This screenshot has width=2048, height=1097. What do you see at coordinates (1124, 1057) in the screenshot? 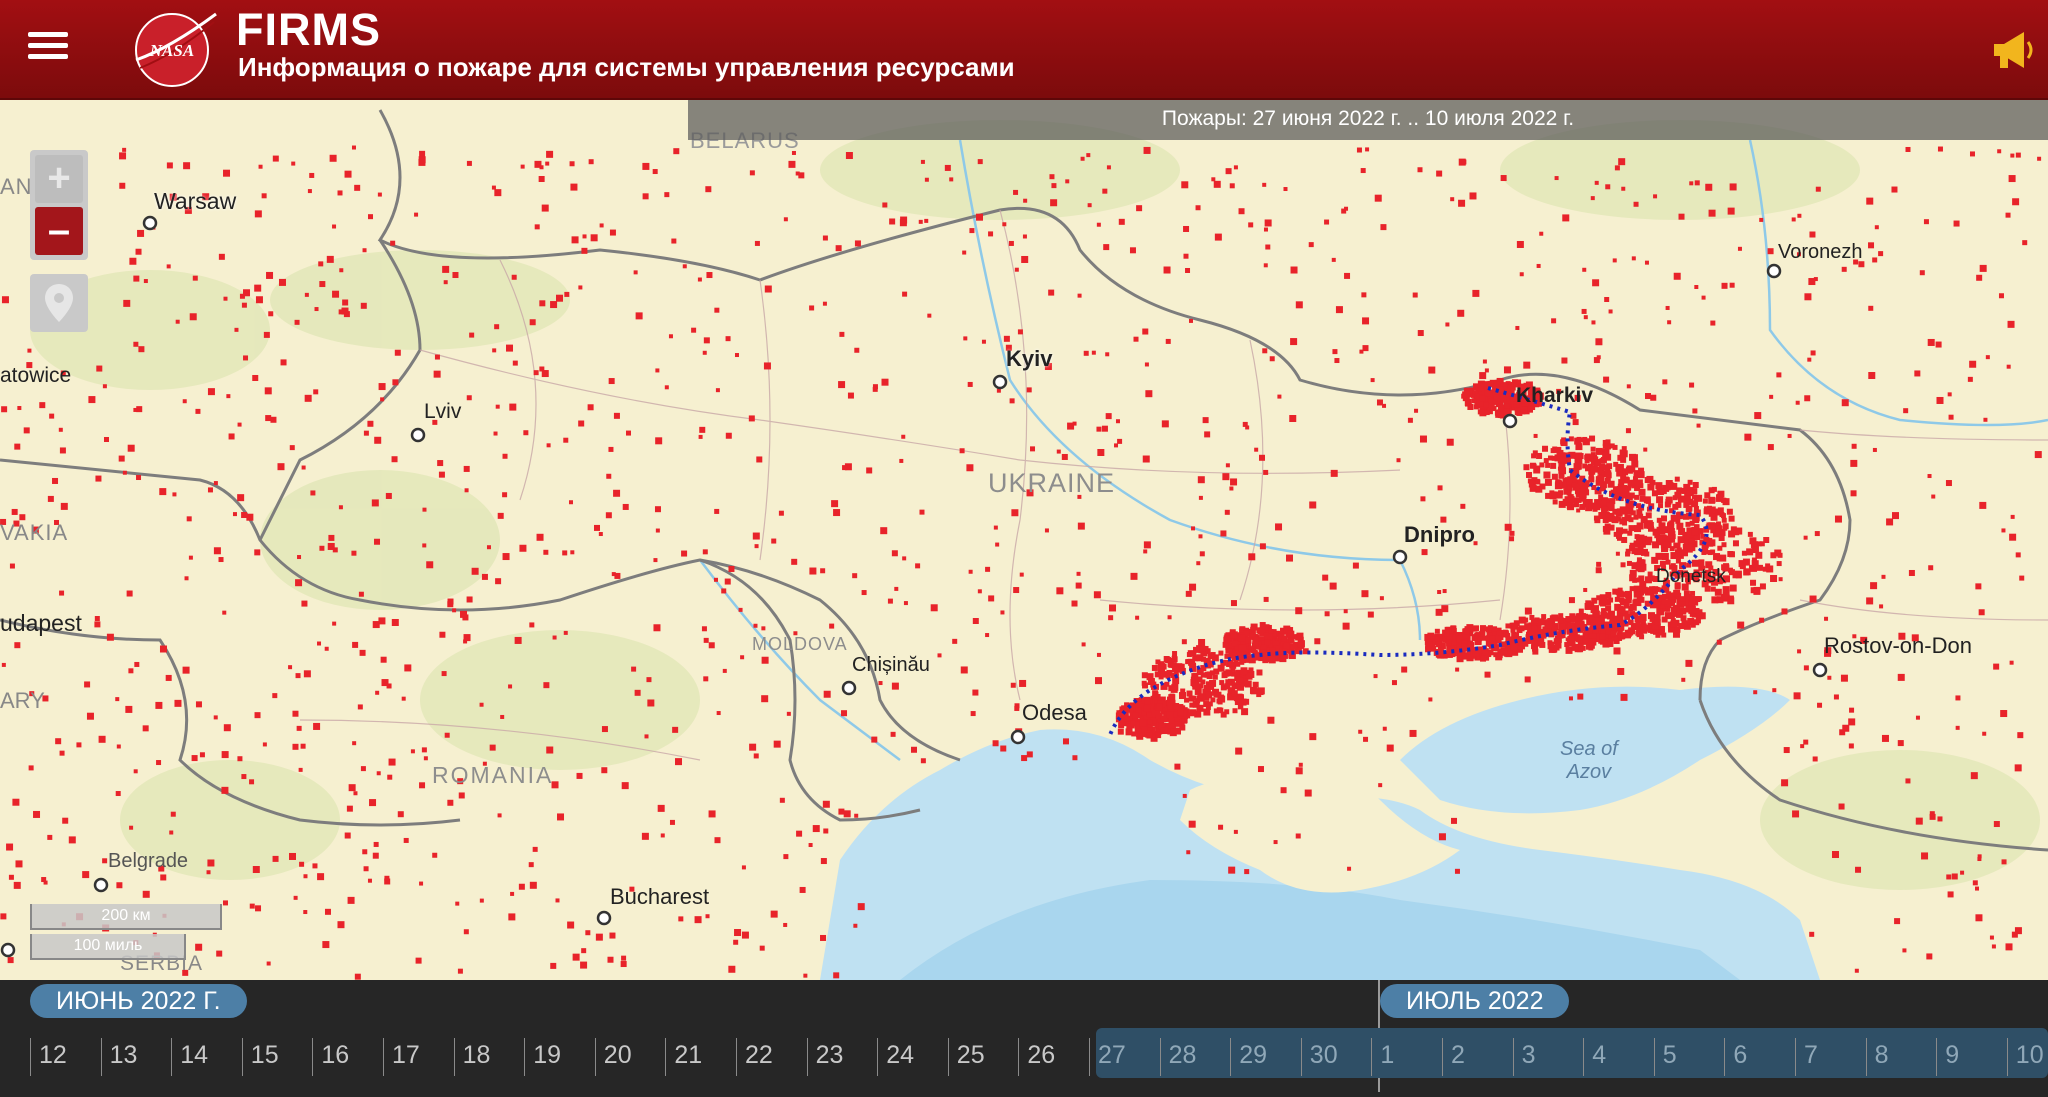
I see `timeline-day: 27` at bounding box center [1124, 1057].